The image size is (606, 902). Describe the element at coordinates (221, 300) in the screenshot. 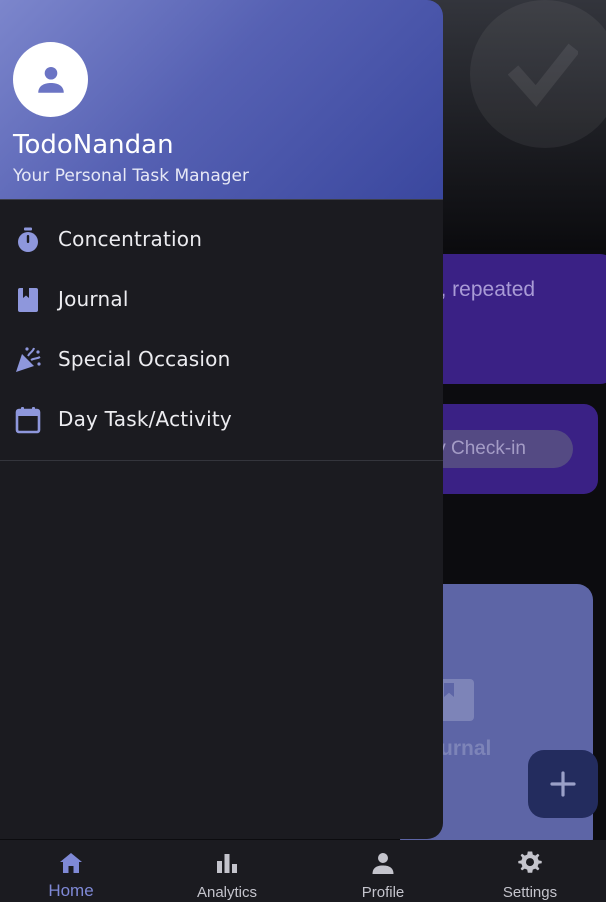

I see `menu-item-journal: Journal` at that location.